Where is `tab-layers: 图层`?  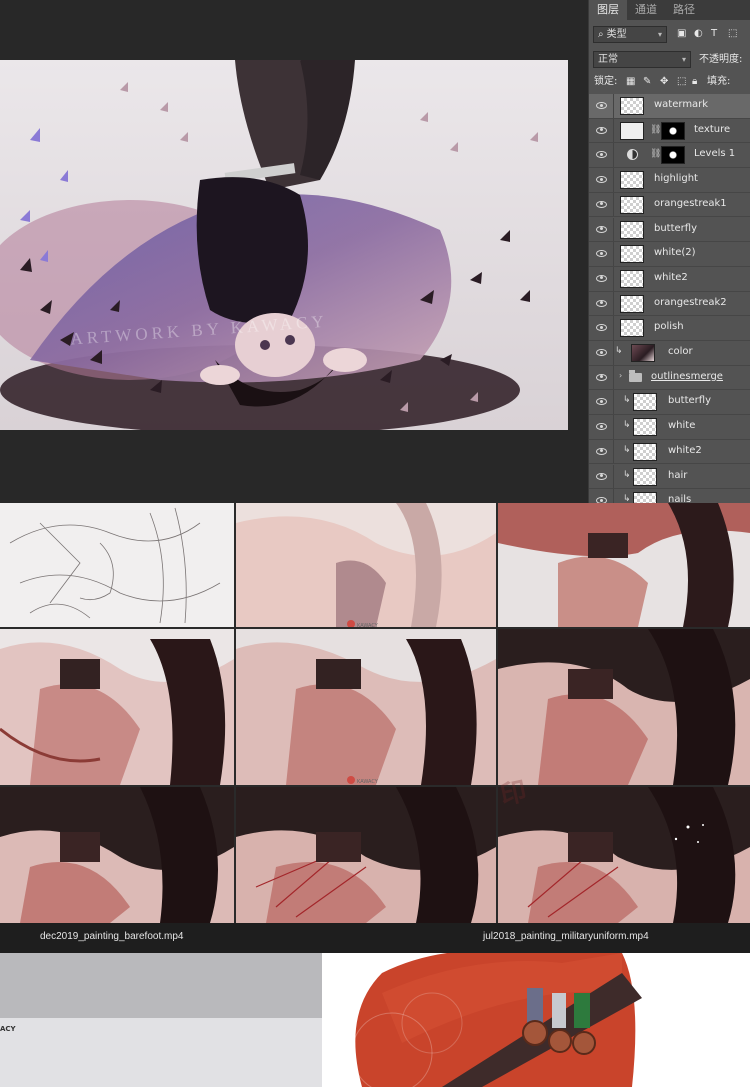 tab-layers: 图层 is located at coordinates (608, 10).